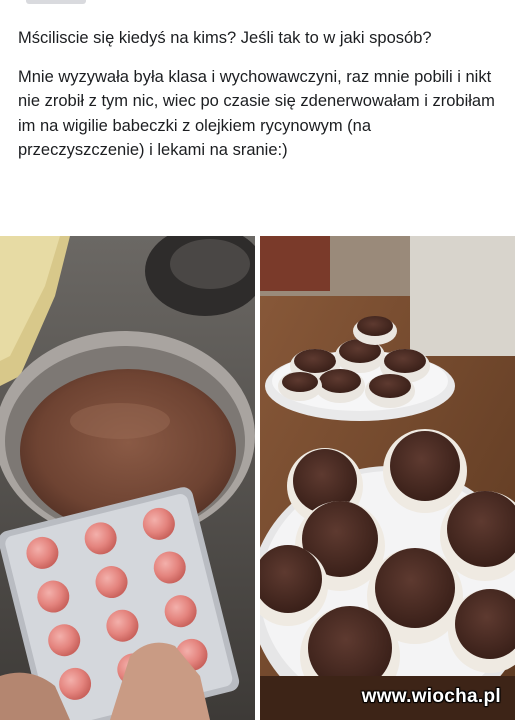  I want to click on post-header, so click(257, 9).